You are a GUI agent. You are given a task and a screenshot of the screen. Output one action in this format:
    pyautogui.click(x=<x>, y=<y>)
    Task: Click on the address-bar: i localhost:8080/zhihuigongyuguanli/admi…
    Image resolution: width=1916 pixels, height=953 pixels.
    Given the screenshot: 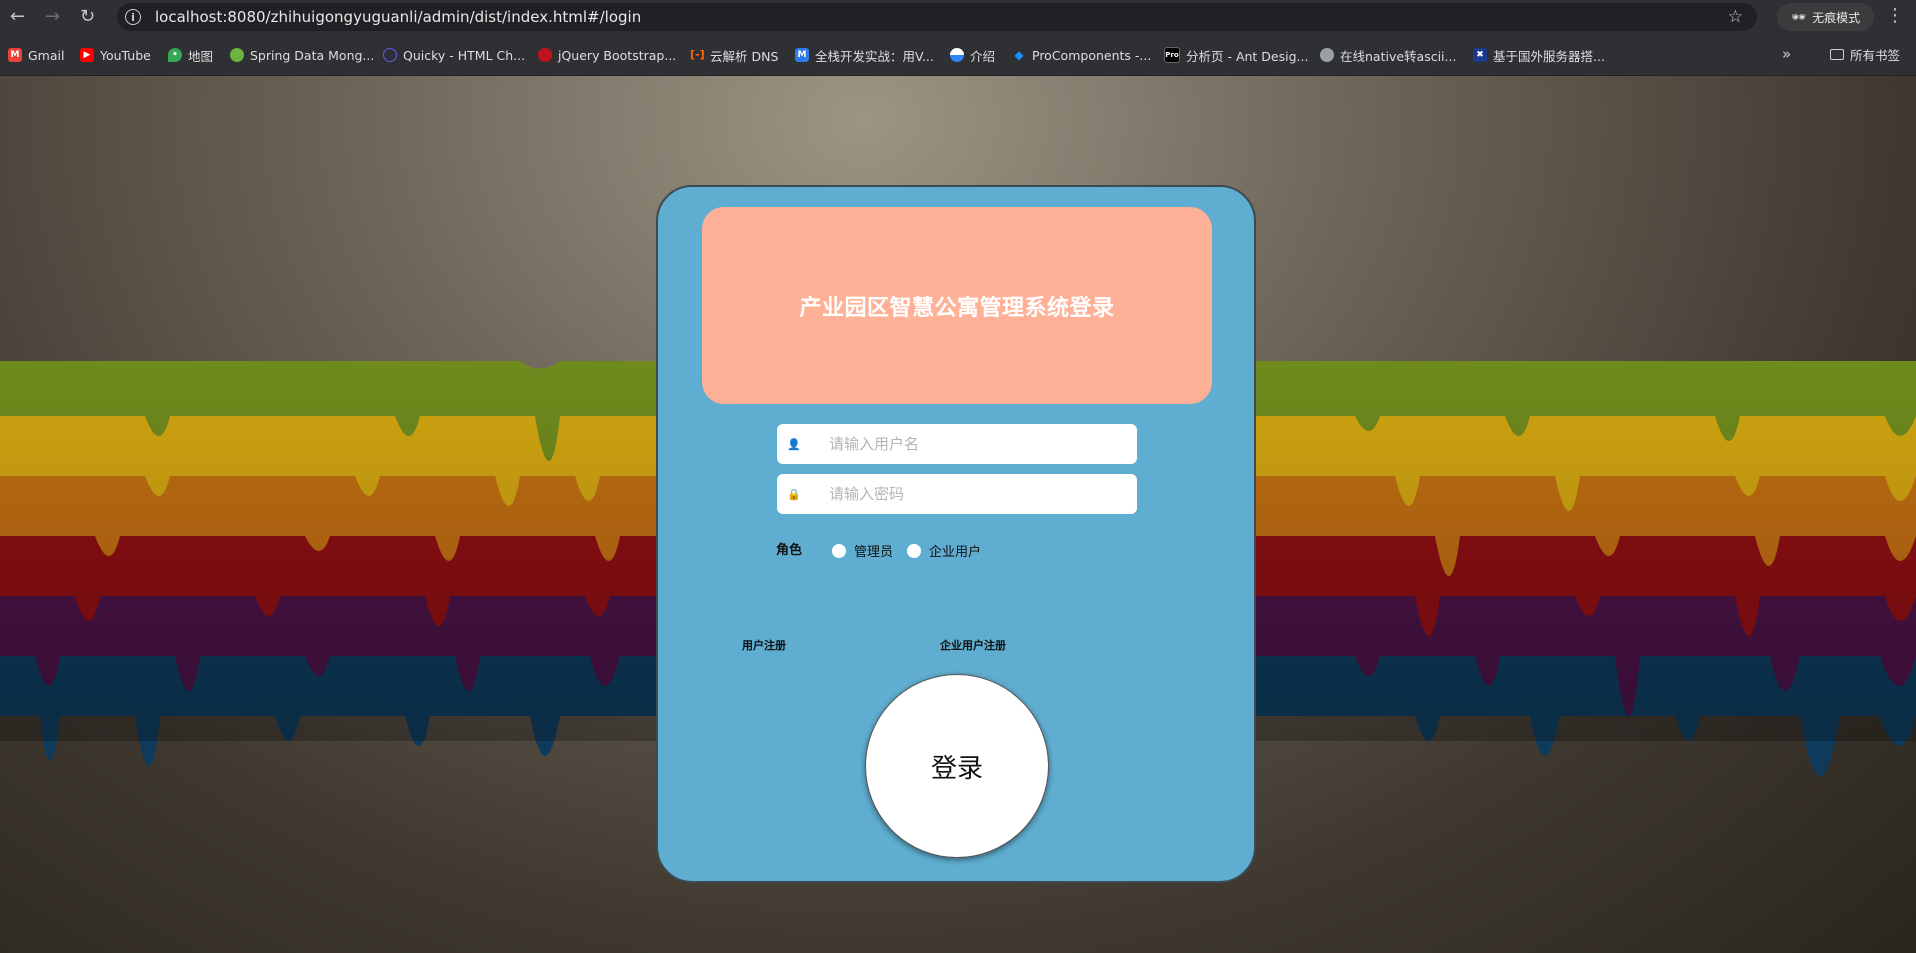 What is the action you would take?
    pyautogui.click(x=937, y=17)
    